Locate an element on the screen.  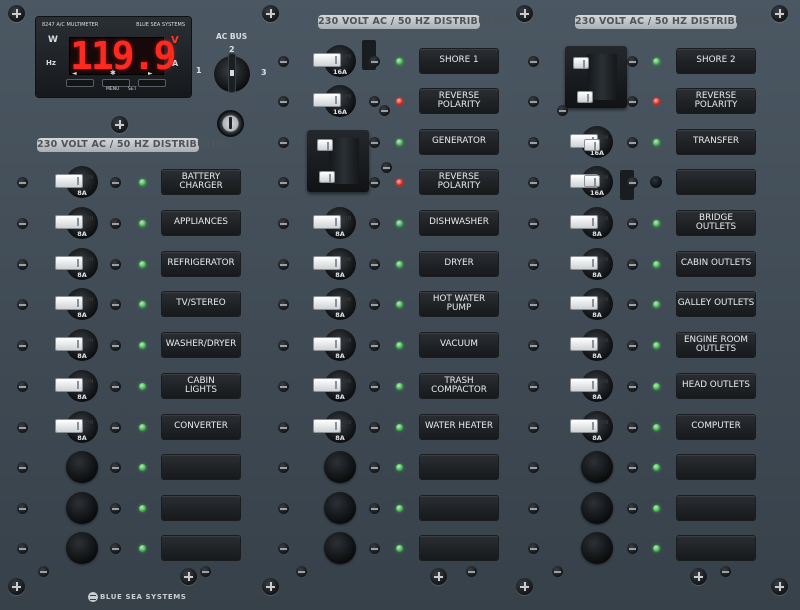
circuit-label-text: CABIN LIGHTS is located at coordinates (201, 385).